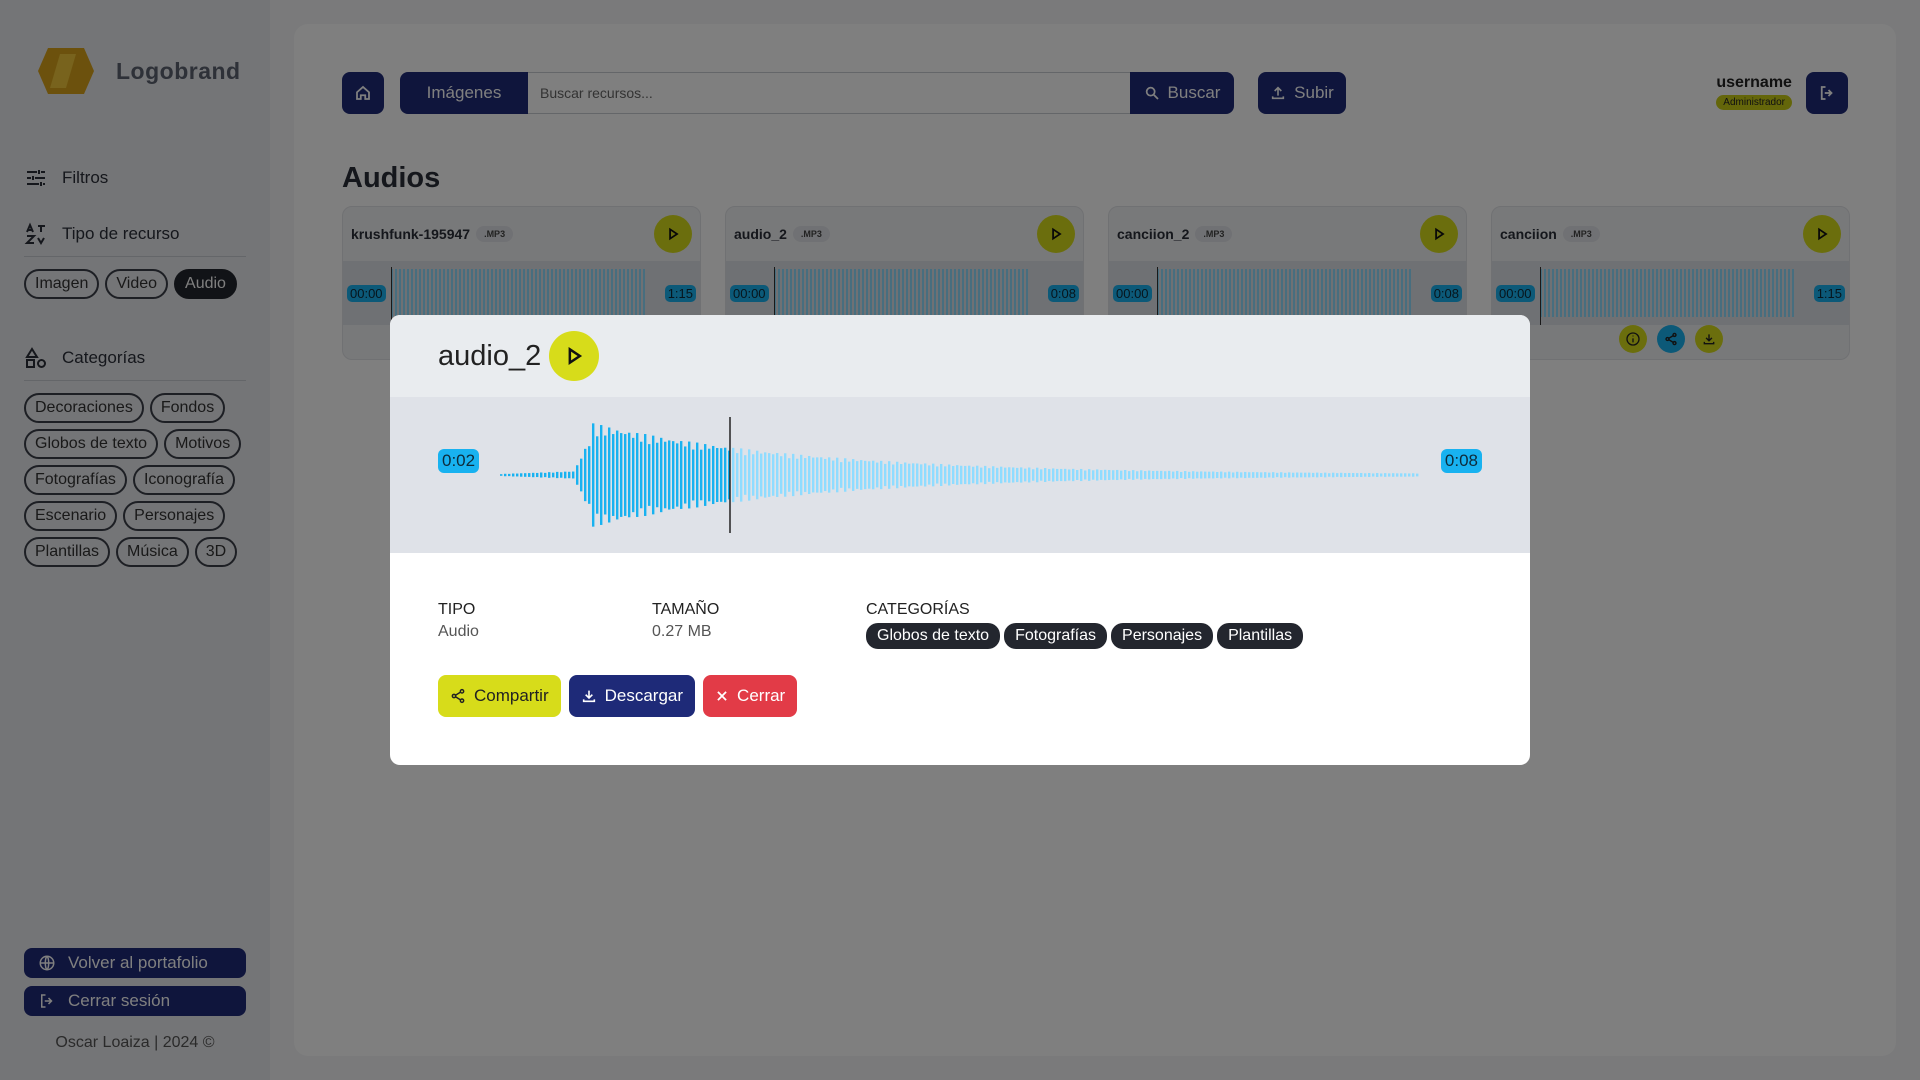 The width and height of the screenshot is (1920, 1080). Describe the element at coordinates (459, 461) in the screenshot. I see `current-time: 0:02` at that location.